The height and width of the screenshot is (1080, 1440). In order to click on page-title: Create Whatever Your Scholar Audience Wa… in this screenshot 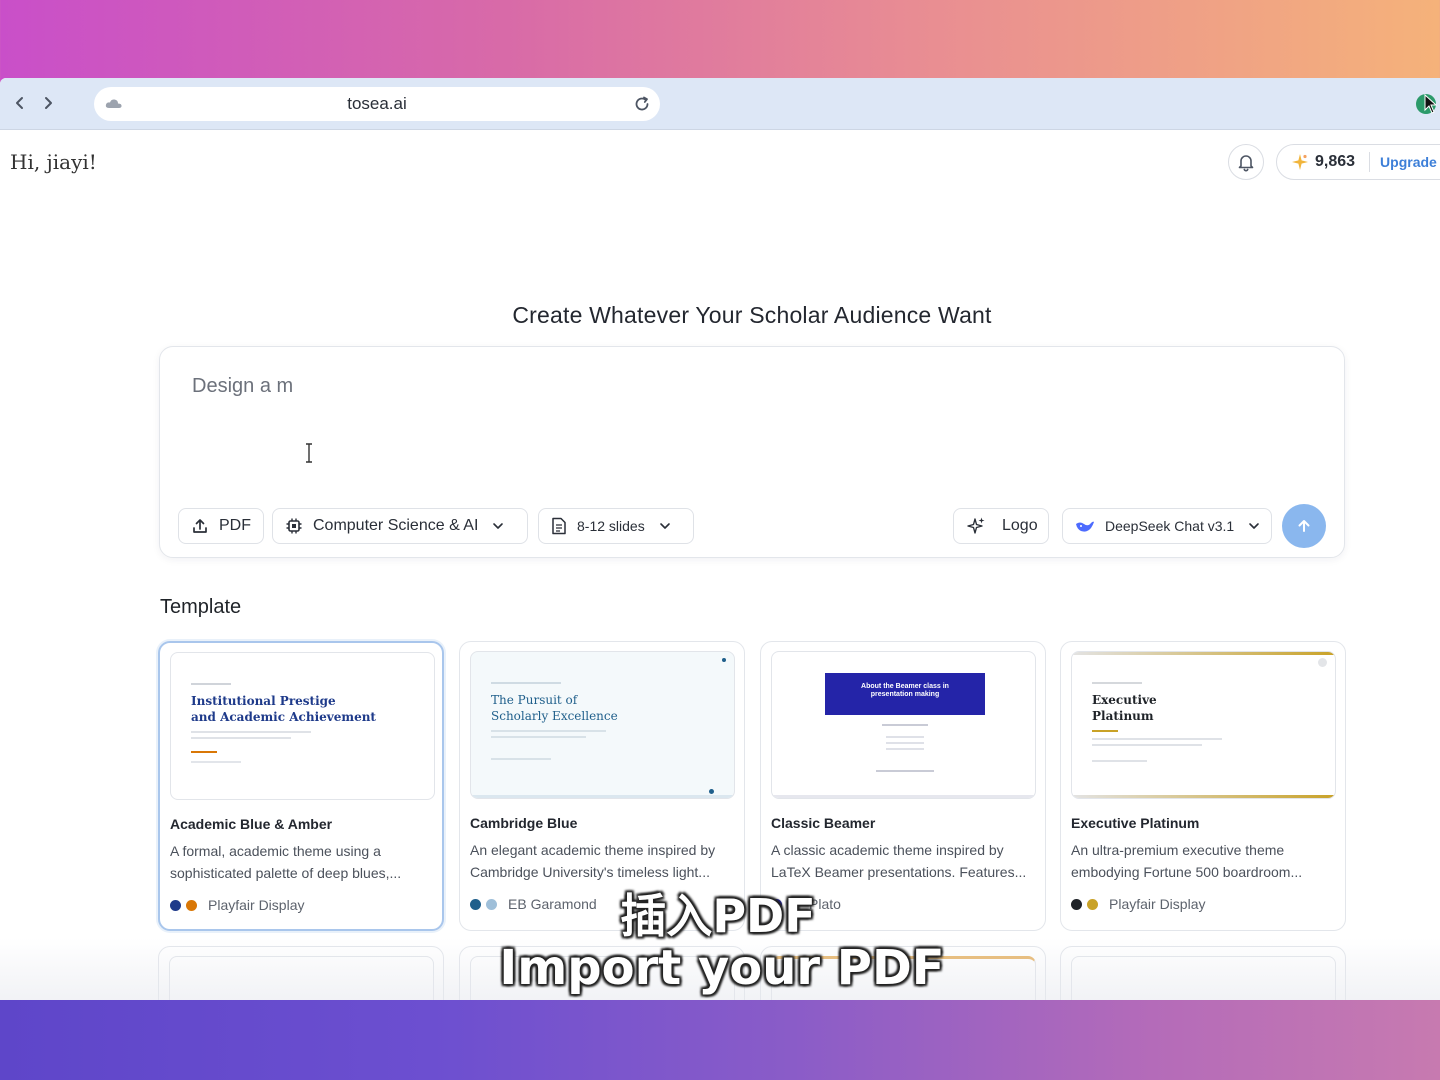, I will do `click(752, 315)`.